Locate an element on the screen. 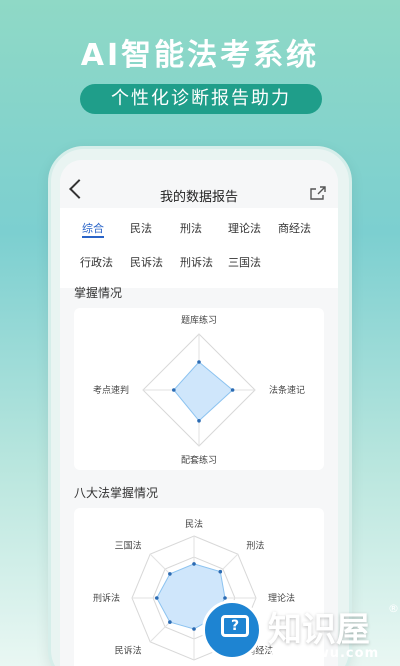 The image size is (400, 666). share-icon is located at coordinates (318, 193).